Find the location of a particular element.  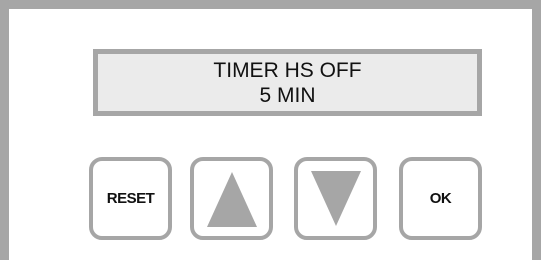

down-button is located at coordinates (335, 198).